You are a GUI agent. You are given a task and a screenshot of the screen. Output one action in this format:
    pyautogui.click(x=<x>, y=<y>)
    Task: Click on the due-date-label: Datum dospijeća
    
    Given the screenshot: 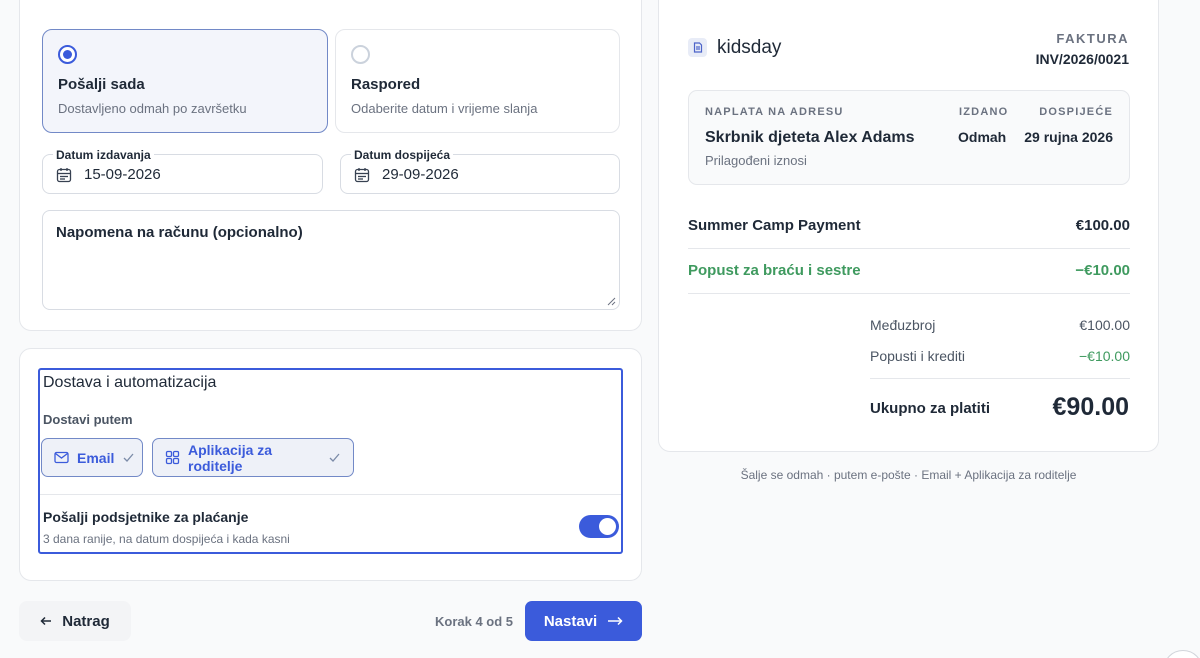 What is the action you would take?
    pyautogui.click(x=402, y=155)
    